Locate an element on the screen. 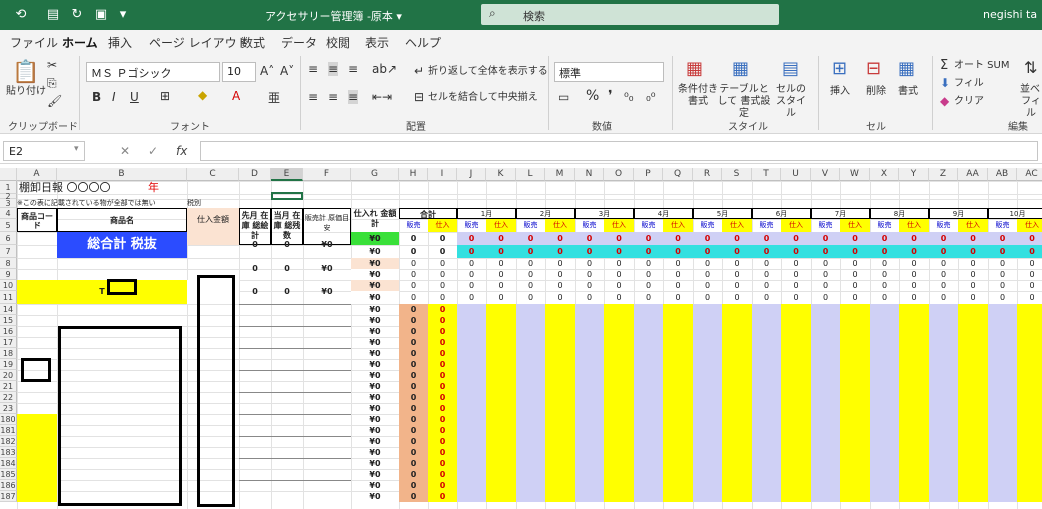 The image size is (1042, 509). insert-cells-button: 挿入 is located at coordinates (840, 92).